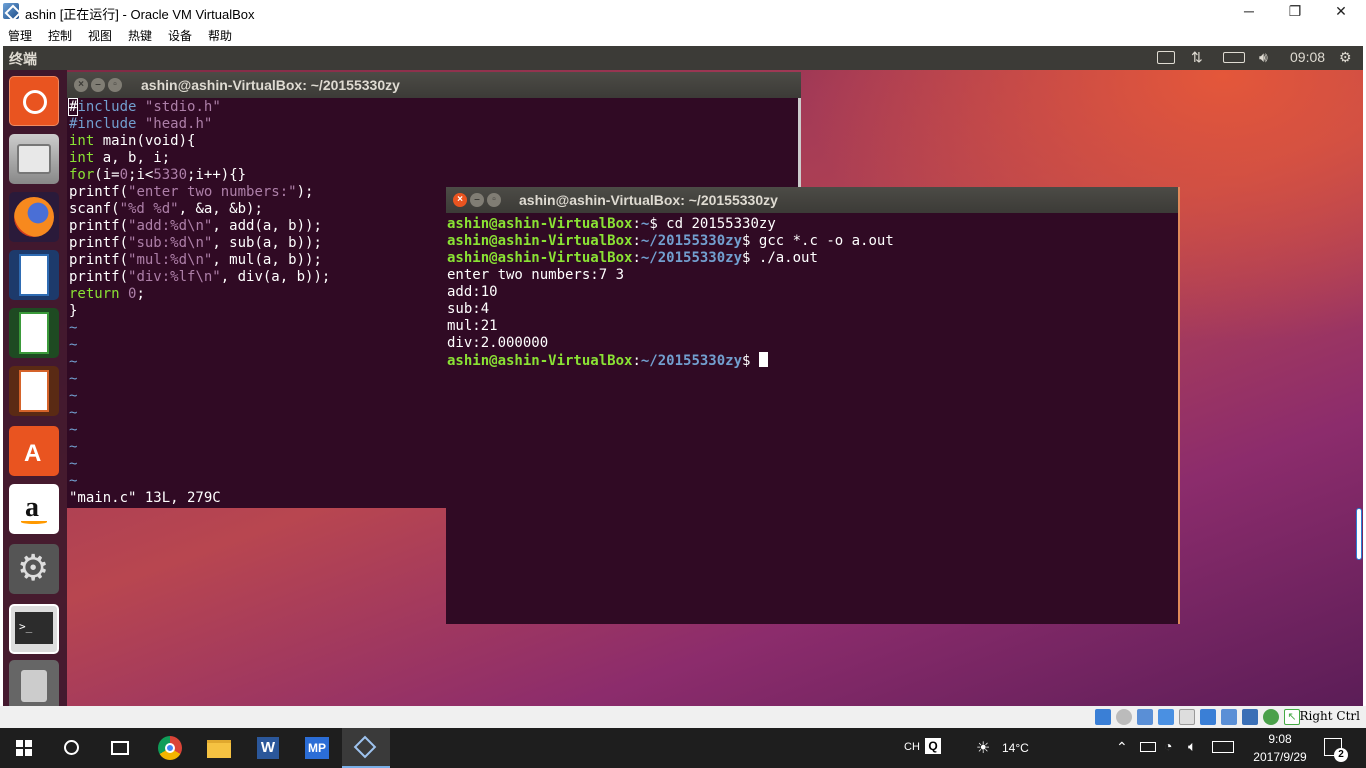  I want to click on weather-icon: ☀, so click(983, 748).